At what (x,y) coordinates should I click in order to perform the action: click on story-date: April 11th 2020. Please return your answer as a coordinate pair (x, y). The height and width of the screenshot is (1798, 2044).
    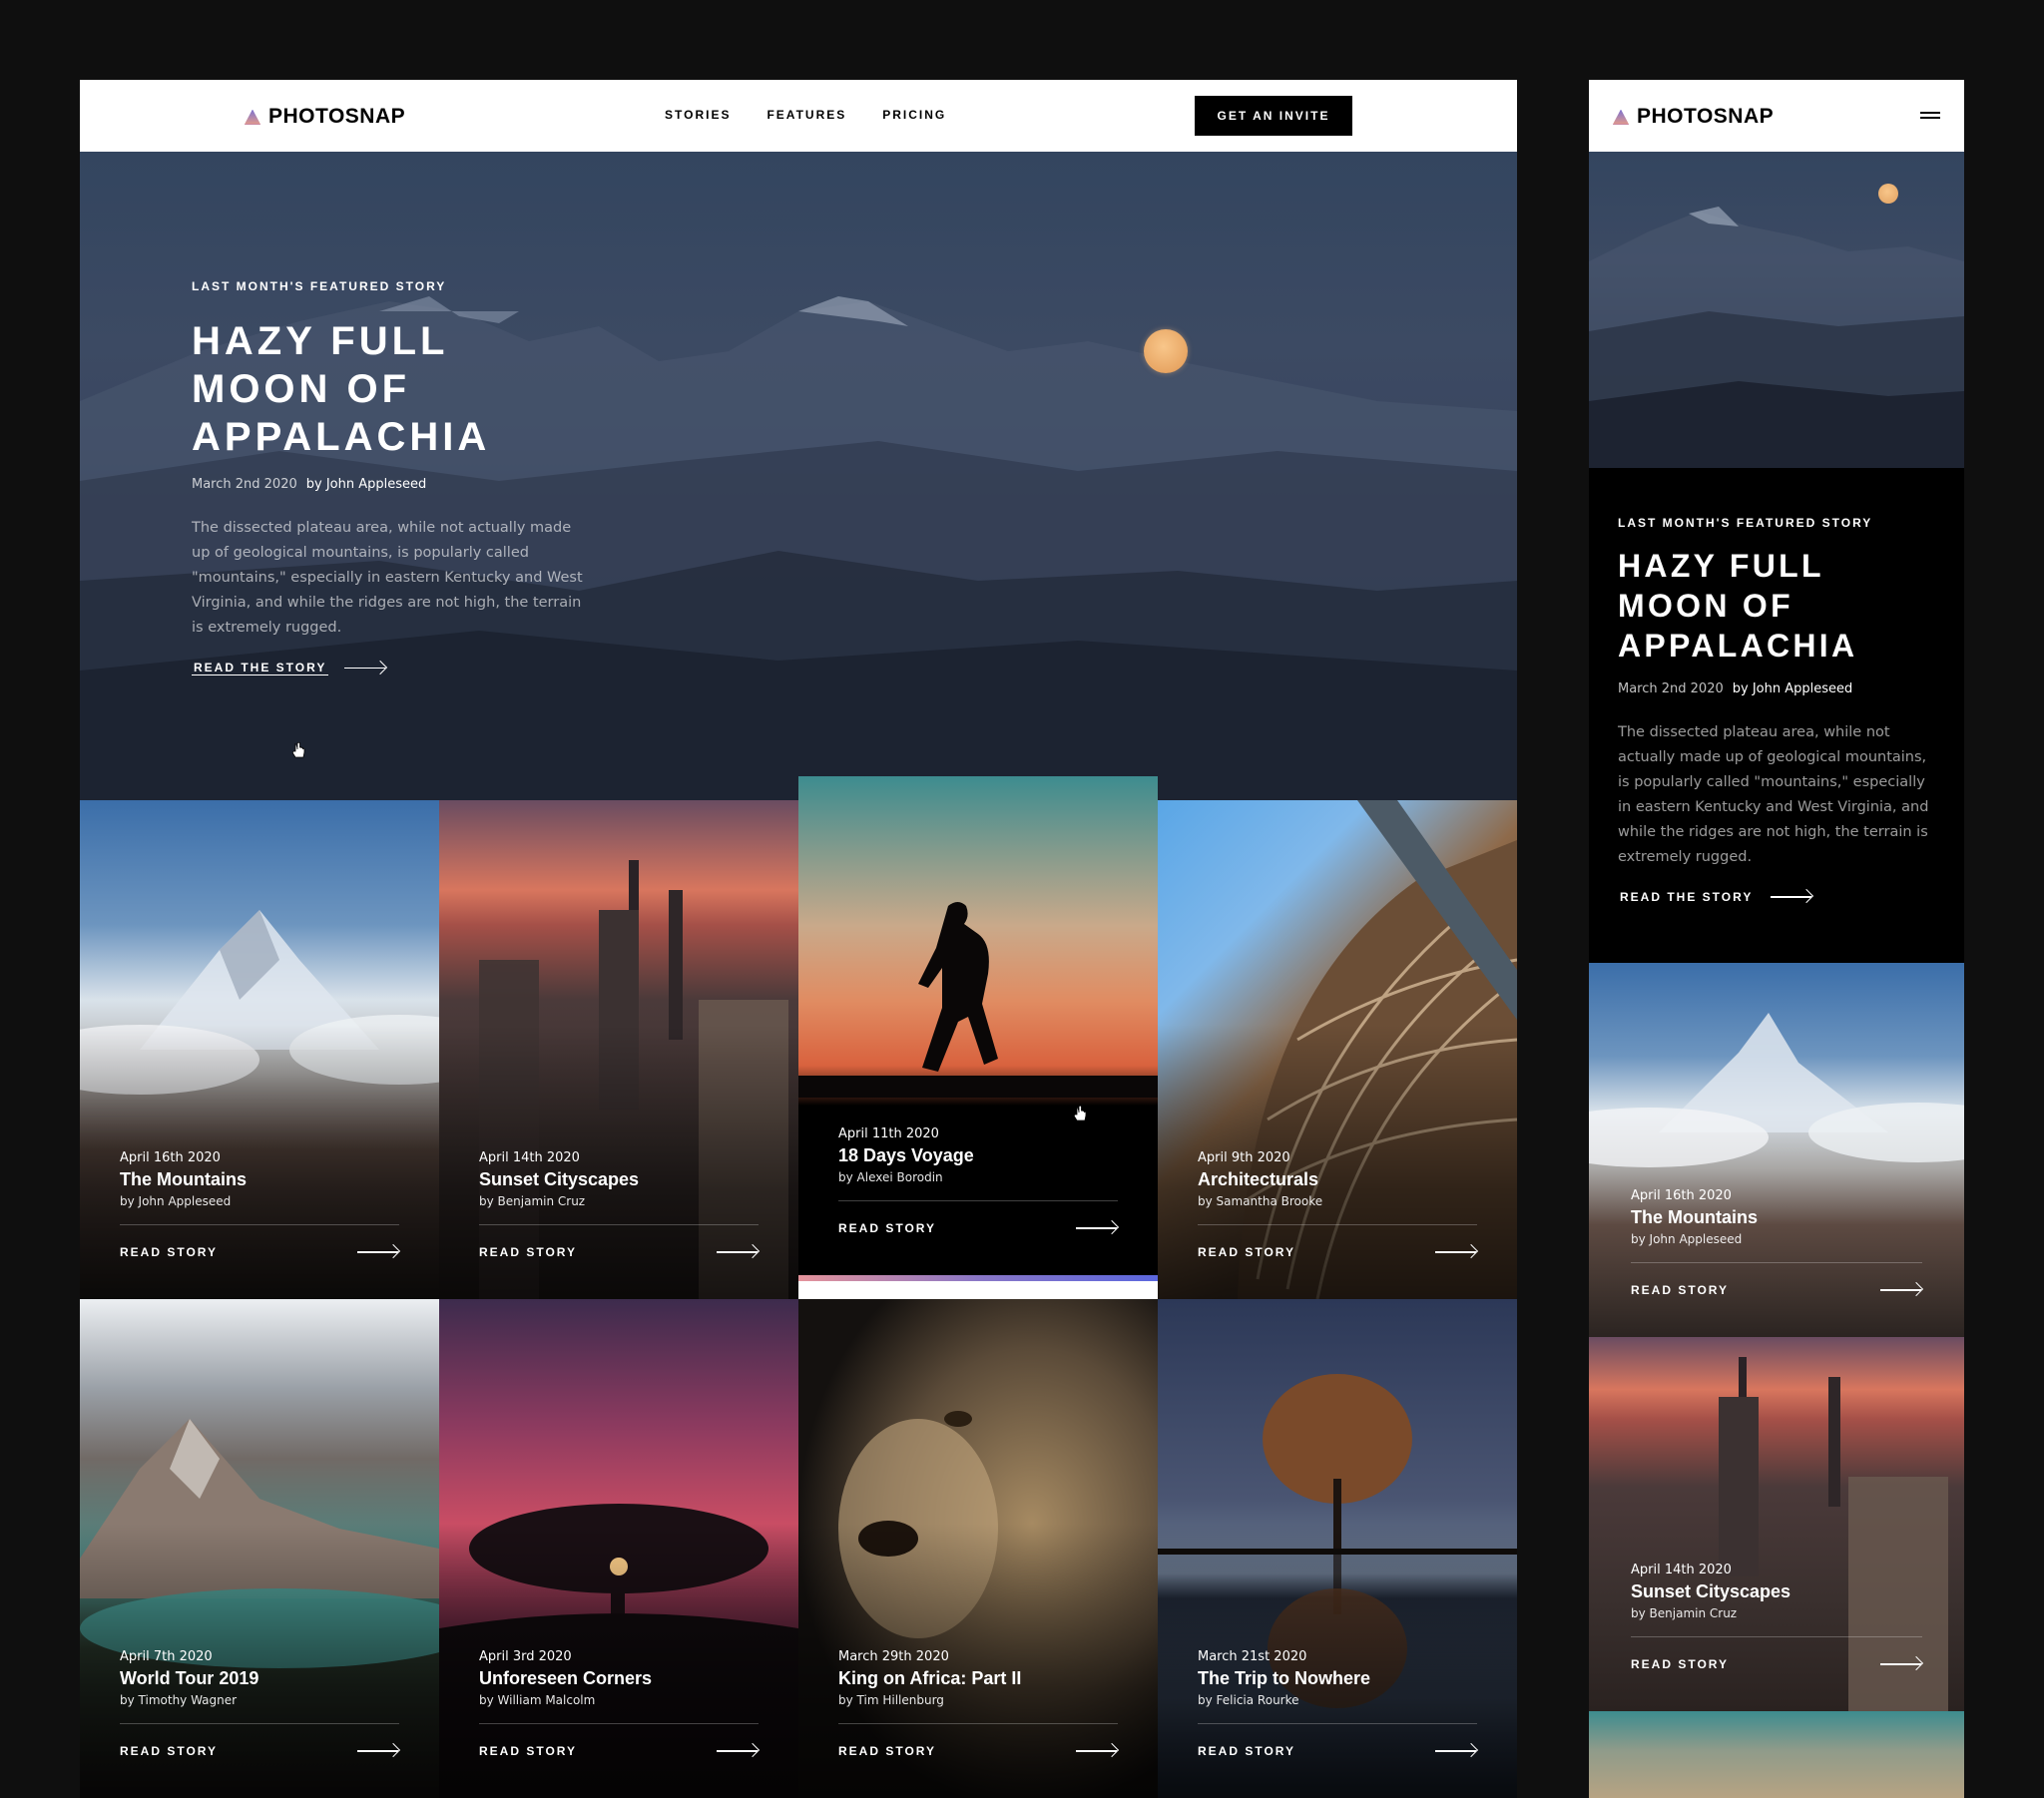
    Looking at the image, I should click on (888, 1134).